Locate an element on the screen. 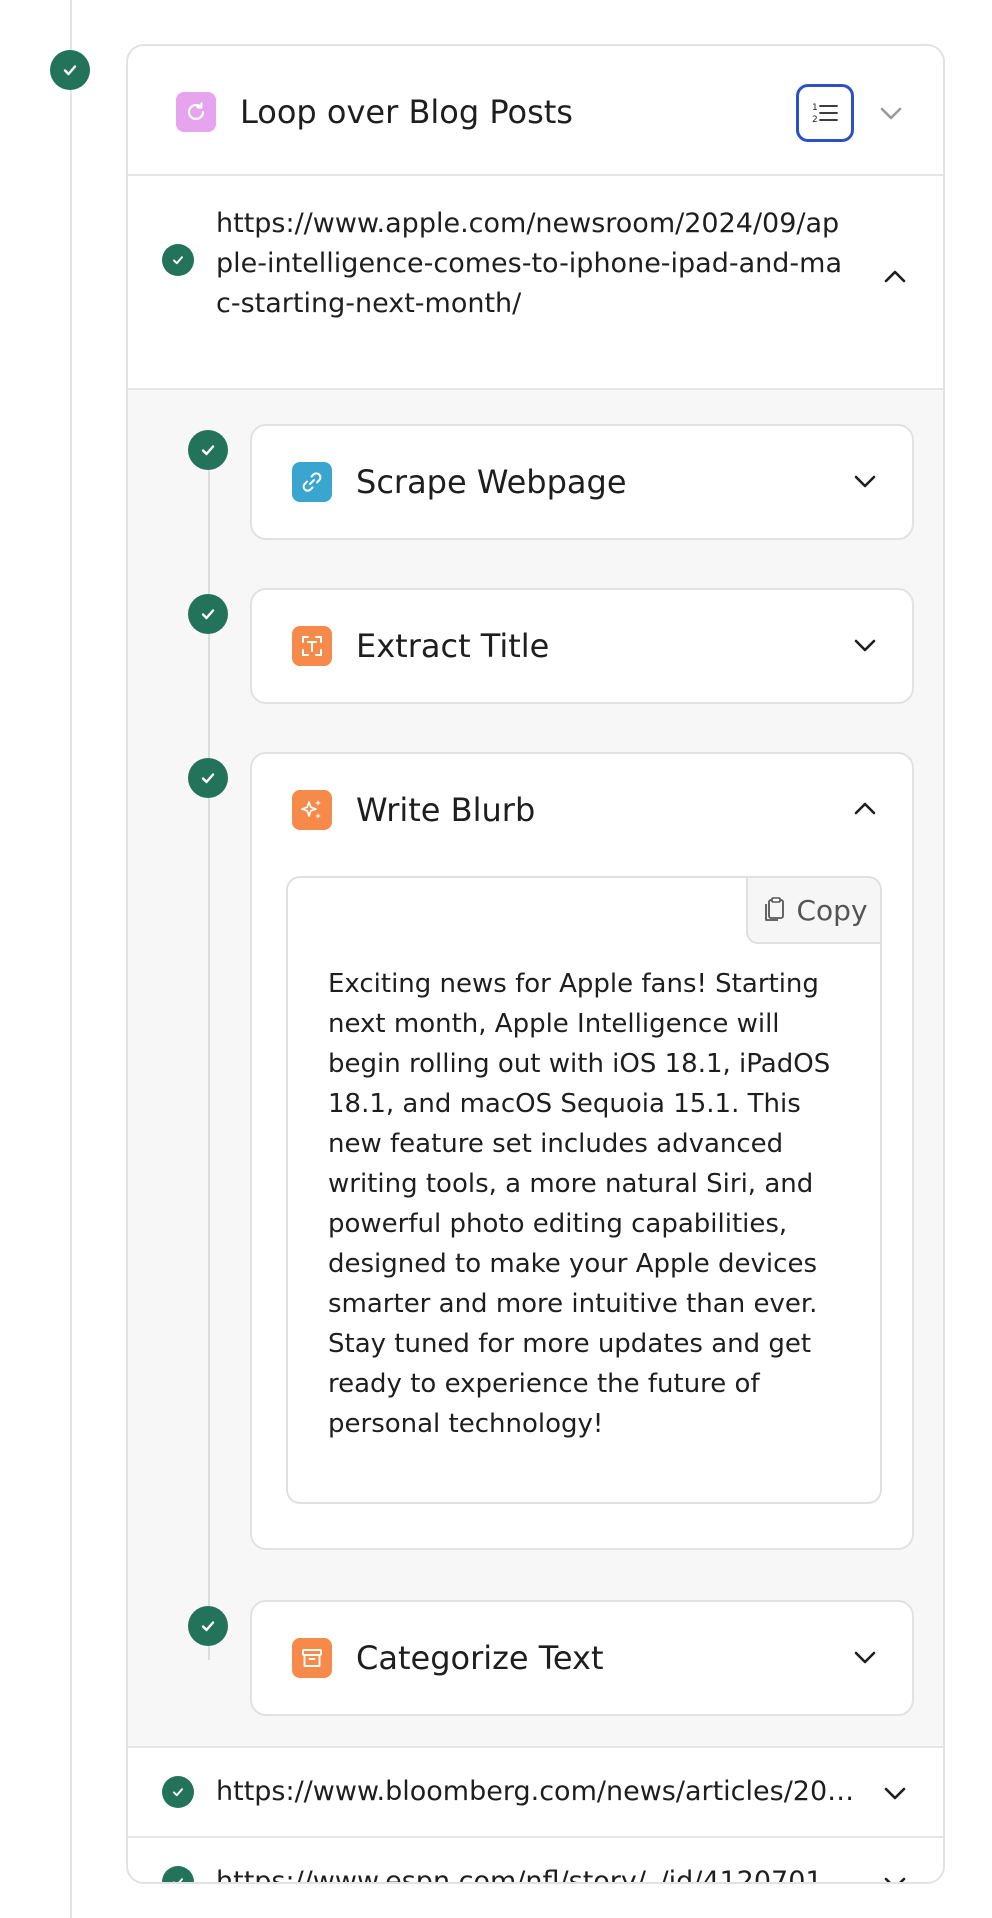 This screenshot has width=992, height=1918. sparkles-icon is located at coordinates (312, 810).